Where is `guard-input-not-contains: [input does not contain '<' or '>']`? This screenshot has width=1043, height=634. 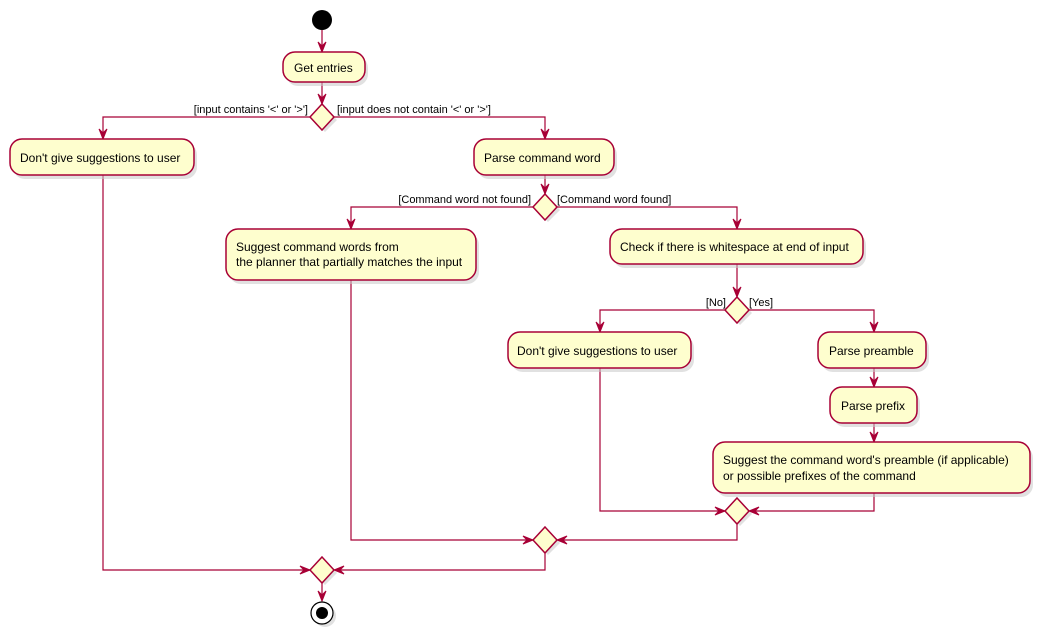 guard-input-not-contains: [input does not contain '<' or '>'] is located at coordinates (414, 110).